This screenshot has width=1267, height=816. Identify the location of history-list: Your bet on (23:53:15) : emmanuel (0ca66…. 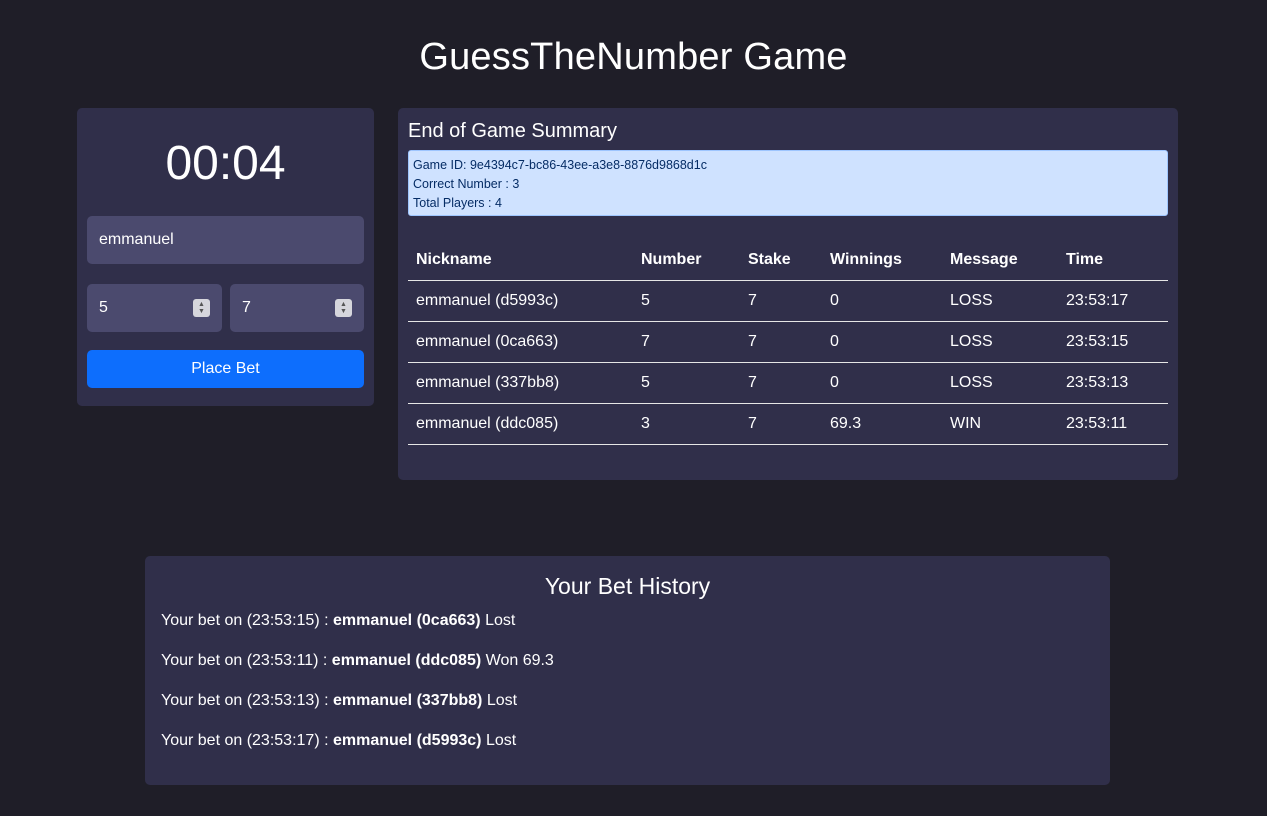
(357, 691).